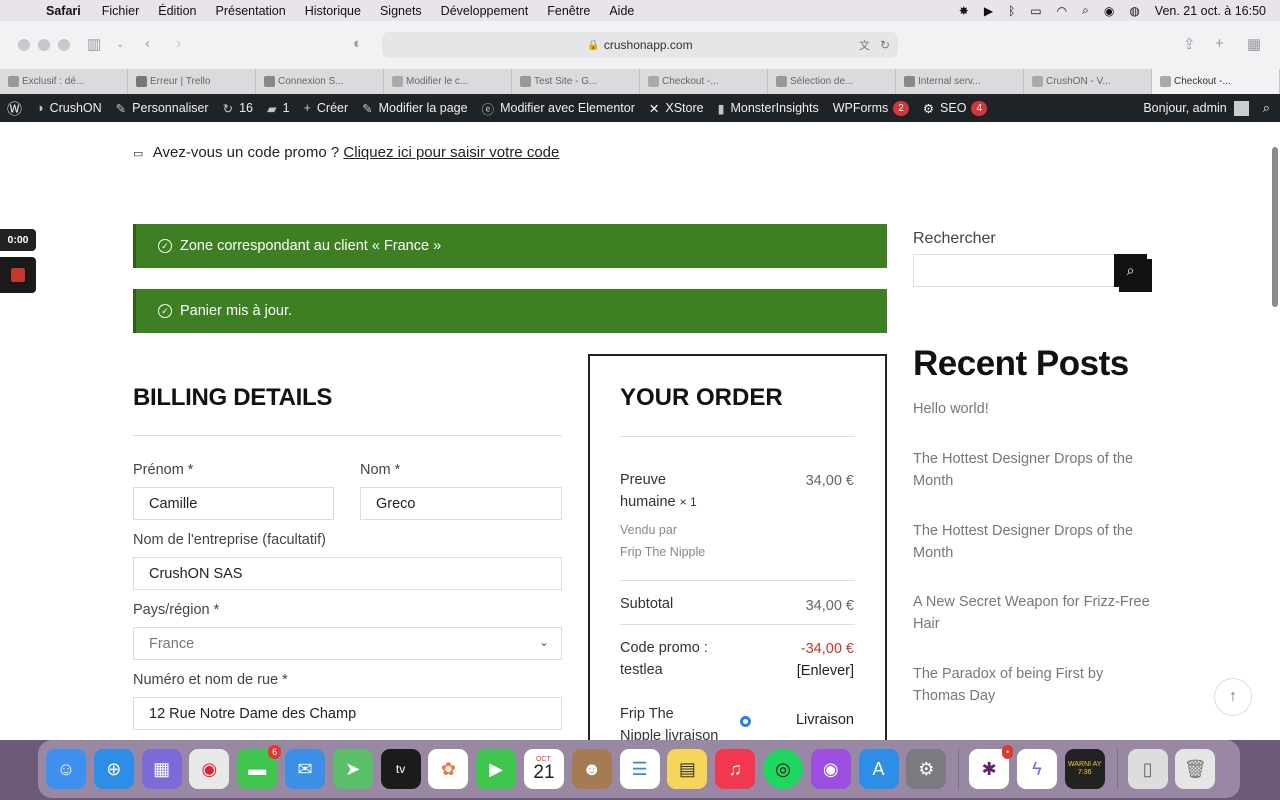  What do you see at coordinates (878, 769) in the screenshot?
I see `app-store-icon: A` at bounding box center [878, 769].